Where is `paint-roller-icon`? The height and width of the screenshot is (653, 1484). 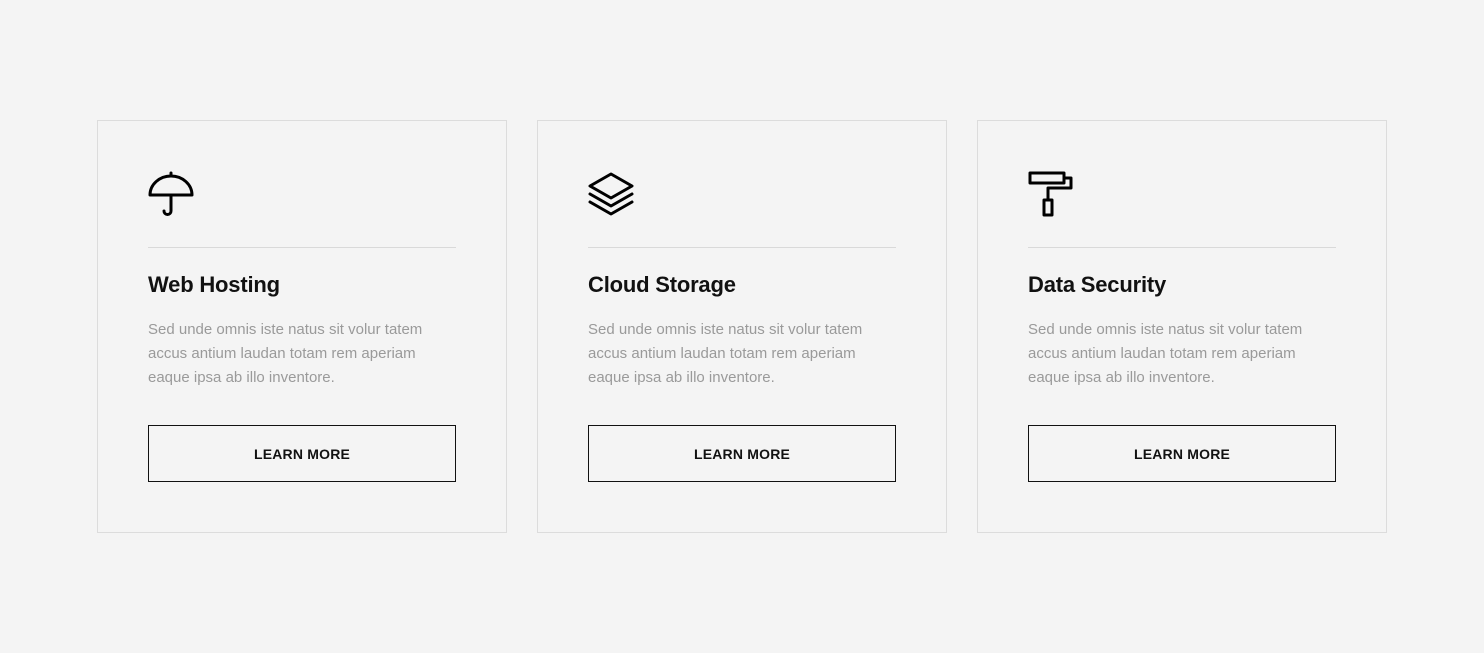
paint-roller-icon is located at coordinates (1051, 194).